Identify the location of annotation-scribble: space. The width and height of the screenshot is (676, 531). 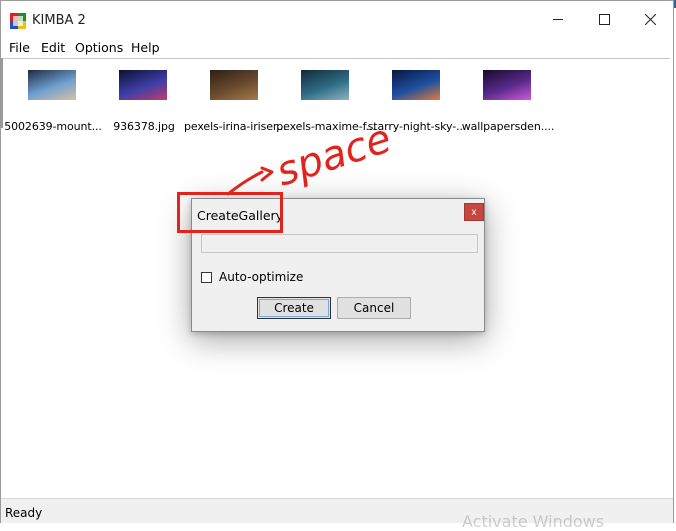
(311, 156).